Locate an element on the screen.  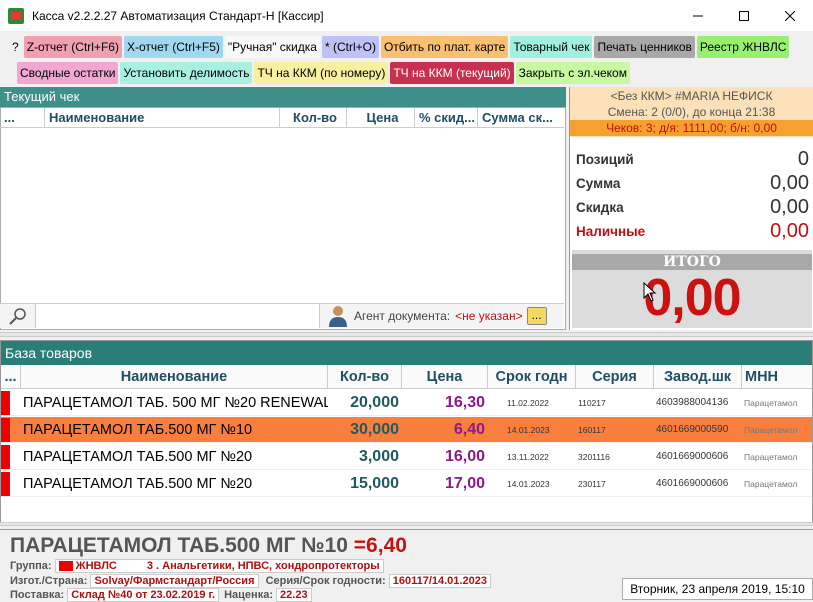
toolbar-row1-button-5: Отбить по плат. карте is located at coordinates (444, 47).